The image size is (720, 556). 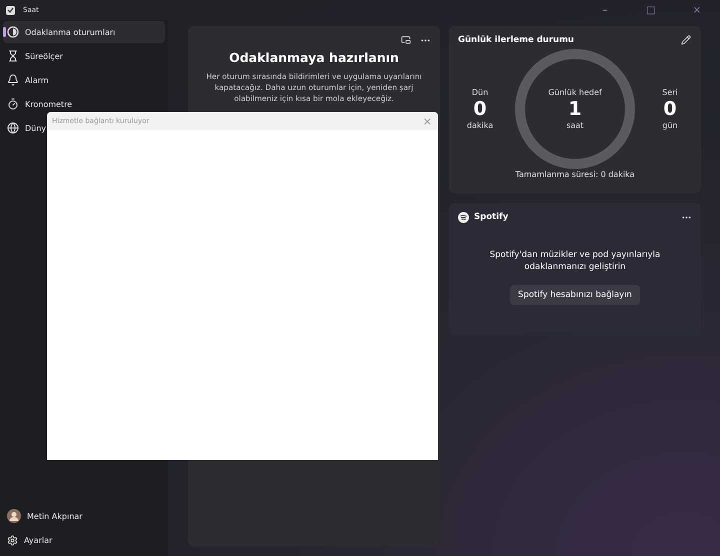 What do you see at coordinates (516, 40) in the screenshot?
I see `card-title: Günlük ilerleme durumu` at bounding box center [516, 40].